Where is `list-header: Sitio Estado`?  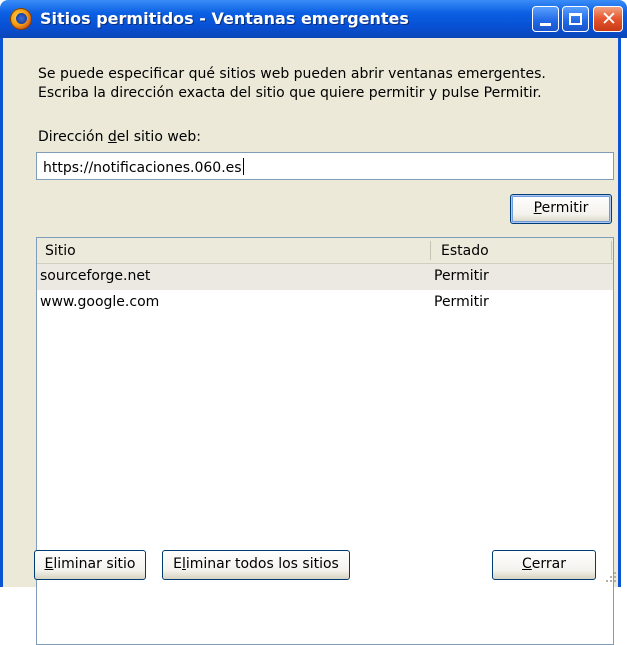 list-header: Sitio Estado is located at coordinates (325, 251).